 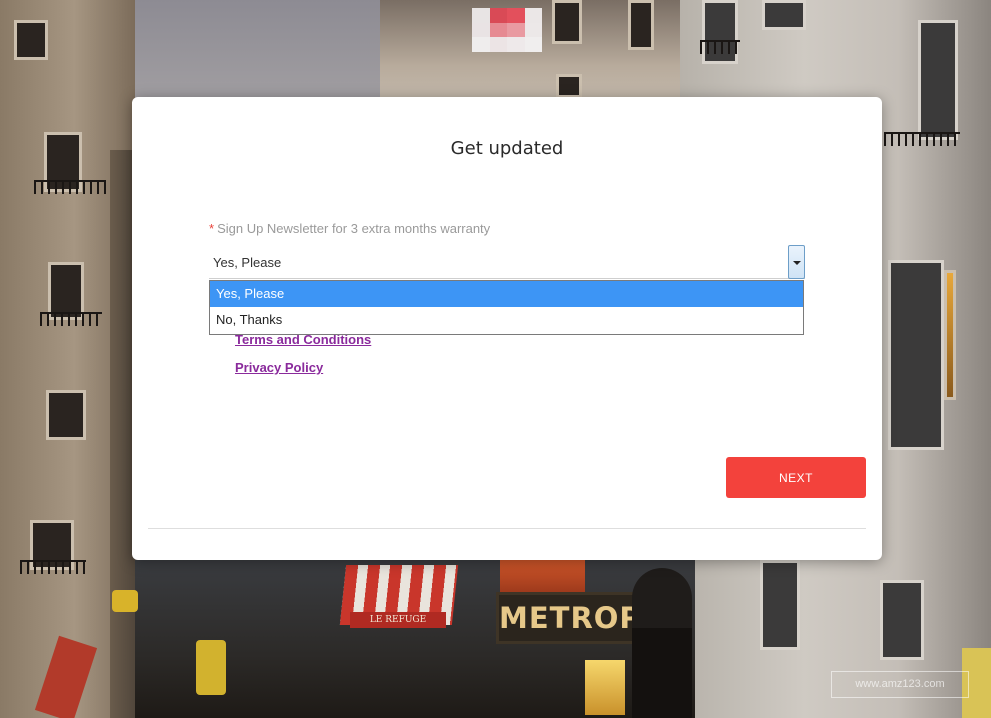 What do you see at coordinates (591, 618) in the screenshot?
I see `metro-sign: METROPOL` at bounding box center [591, 618].